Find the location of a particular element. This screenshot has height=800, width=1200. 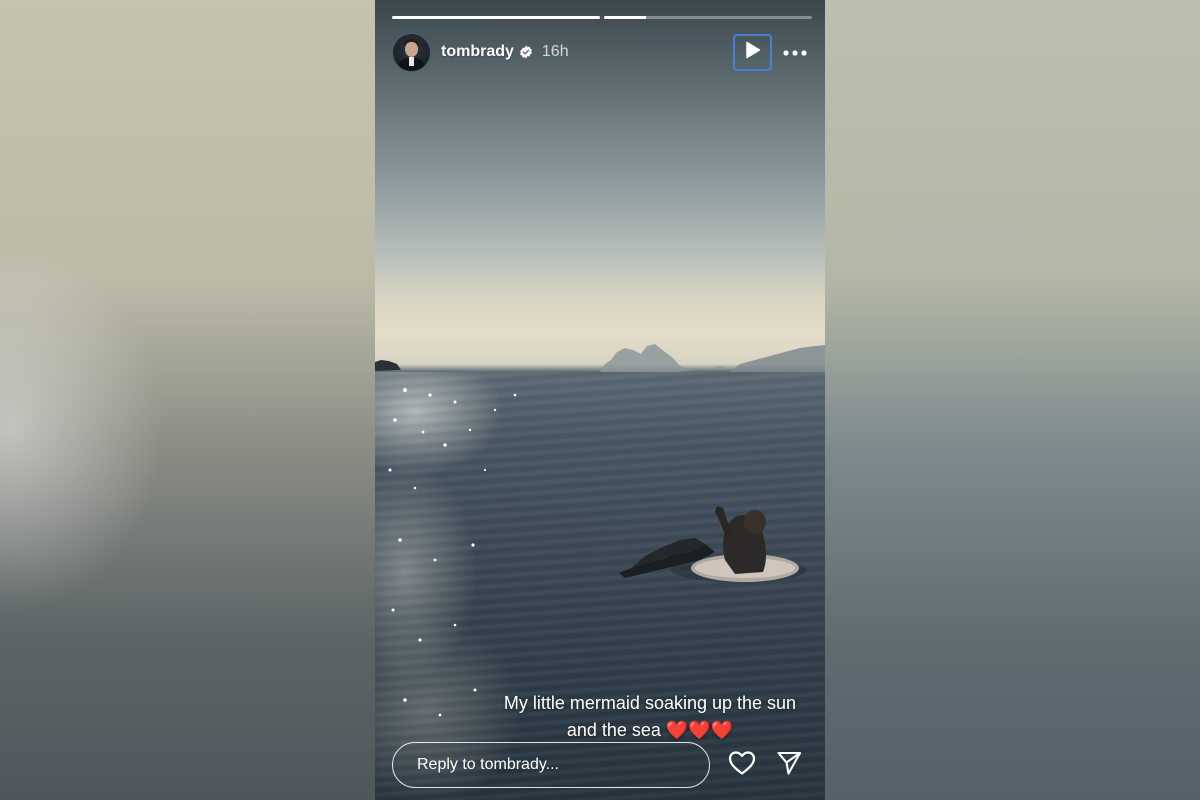

girl-on-float is located at coordinates (713, 544).